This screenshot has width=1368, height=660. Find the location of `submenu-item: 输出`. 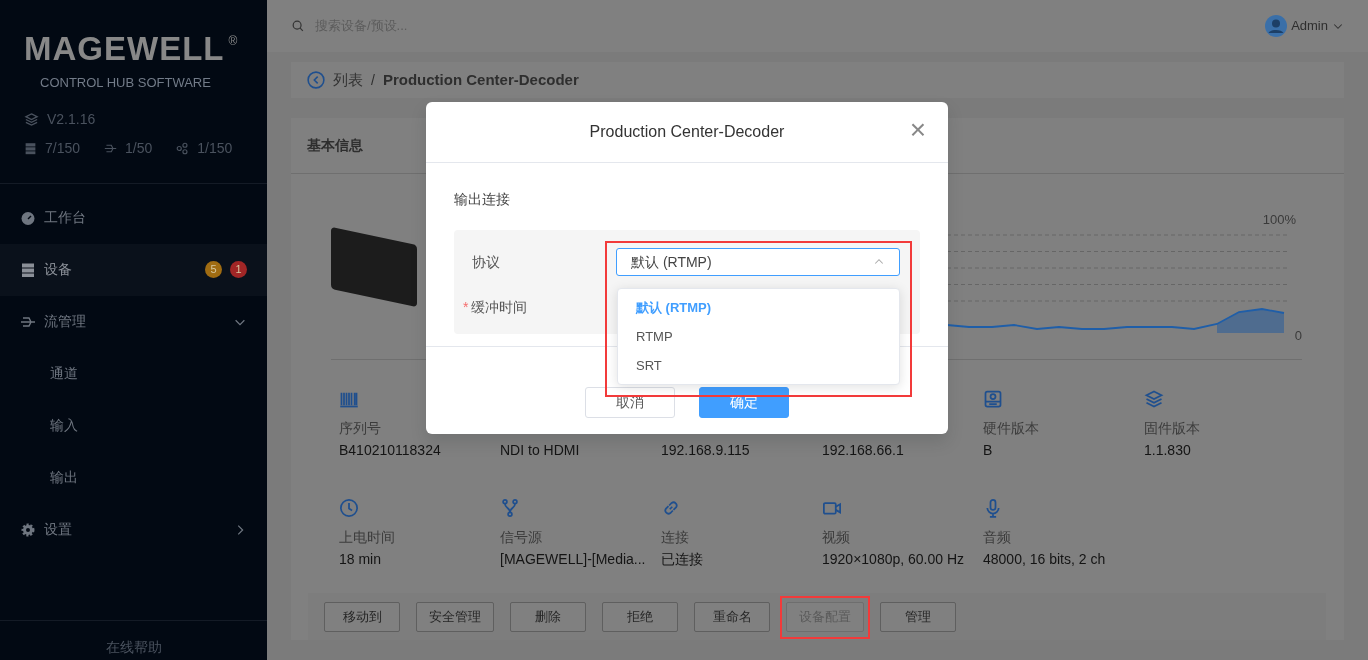

submenu-item: 输出 is located at coordinates (133, 477).